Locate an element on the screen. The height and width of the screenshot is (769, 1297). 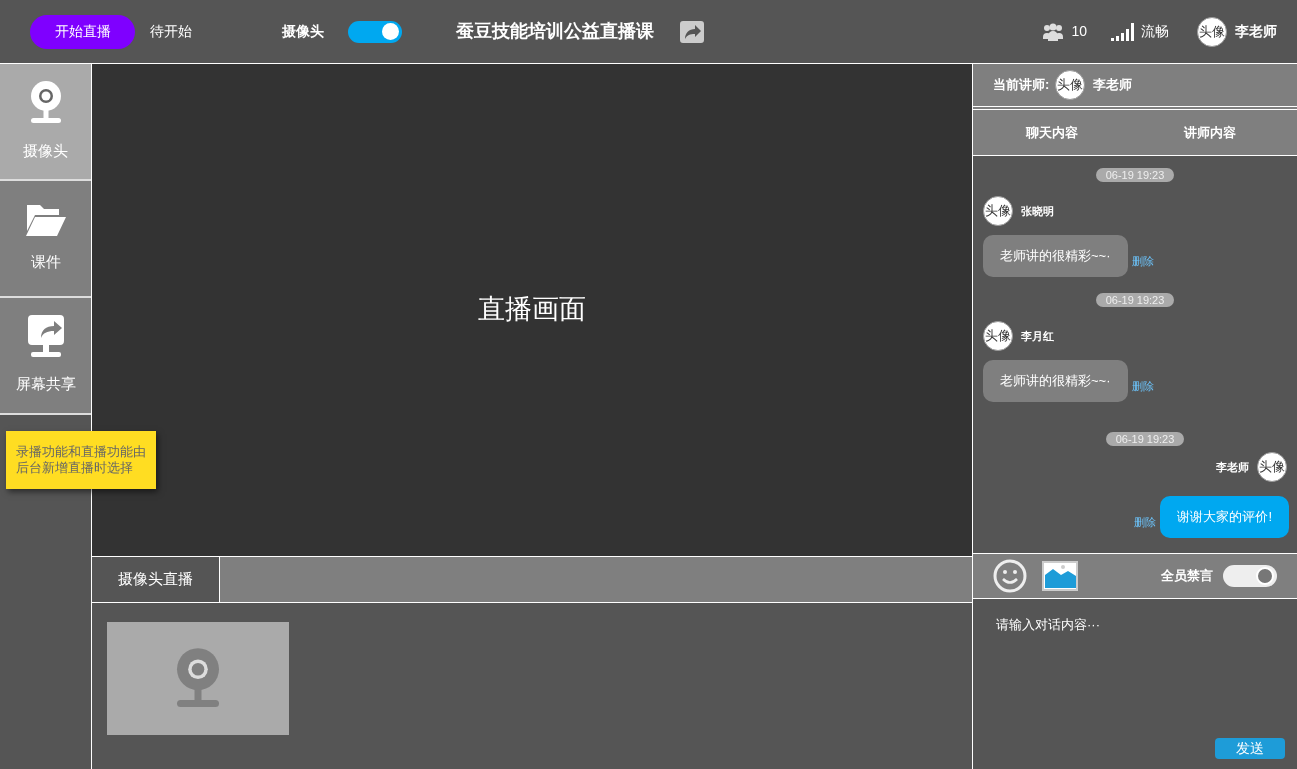
chat-tab: 讲师内容 is located at coordinates (1210, 132).